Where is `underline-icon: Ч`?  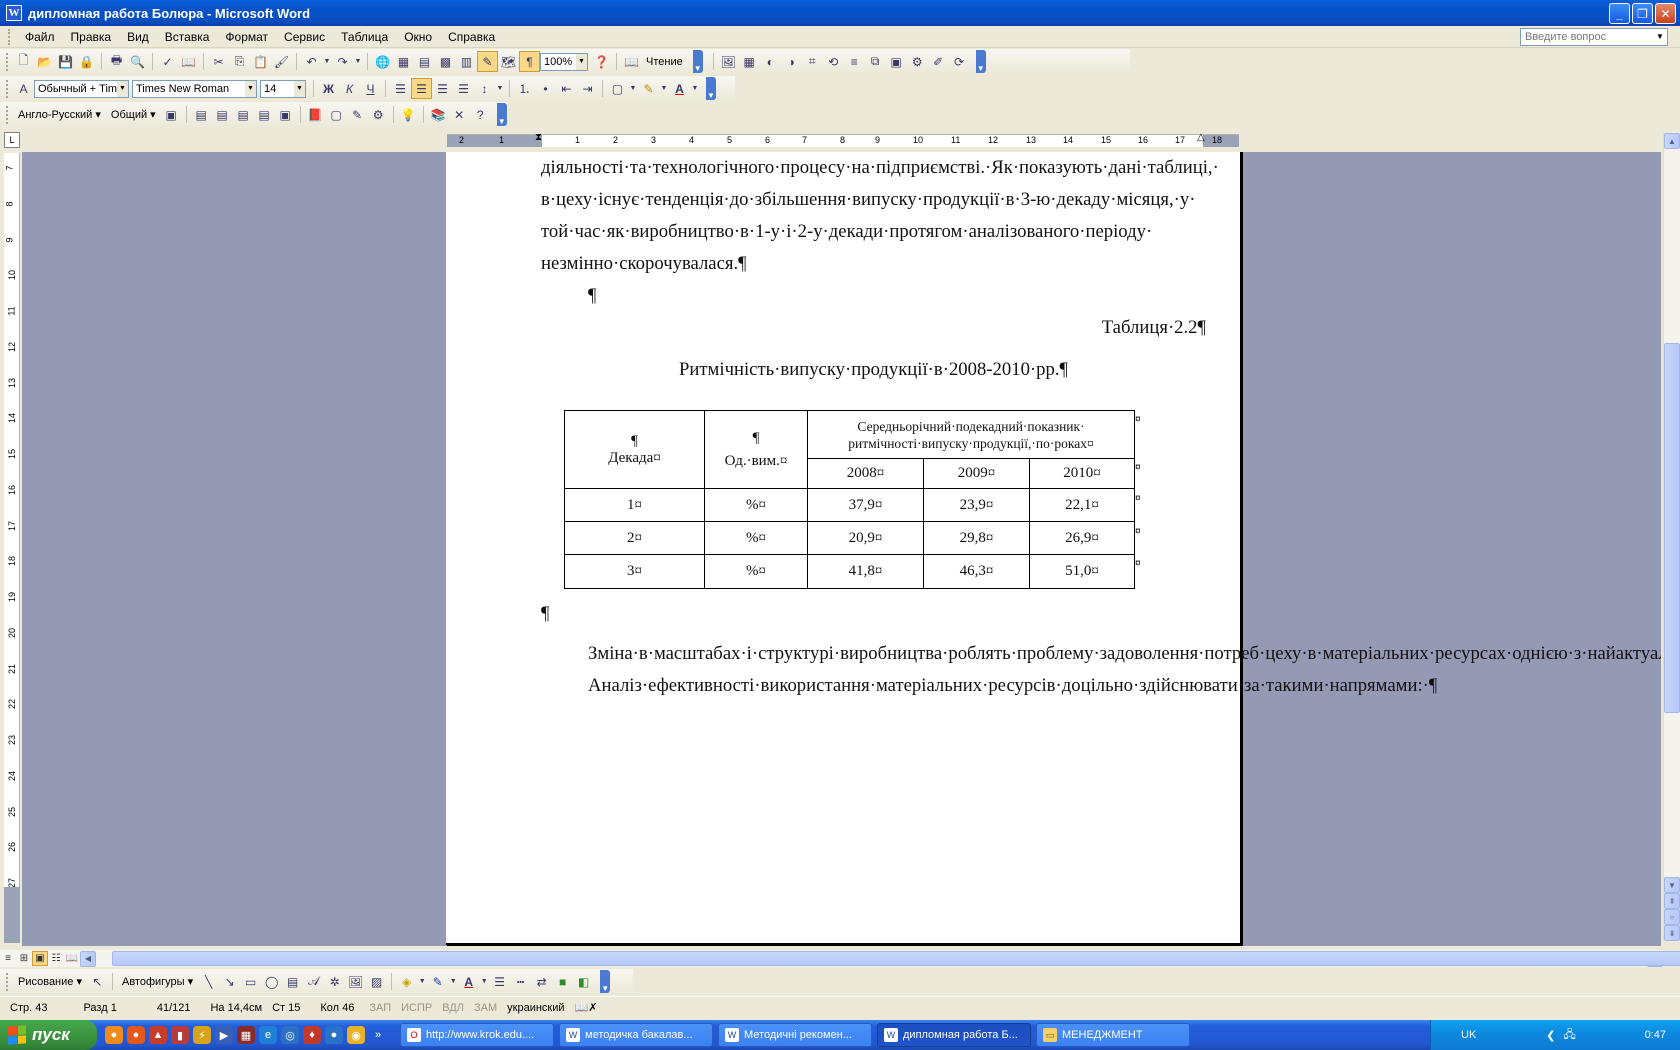
underline-icon: Ч is located at coordinates (370, 88).